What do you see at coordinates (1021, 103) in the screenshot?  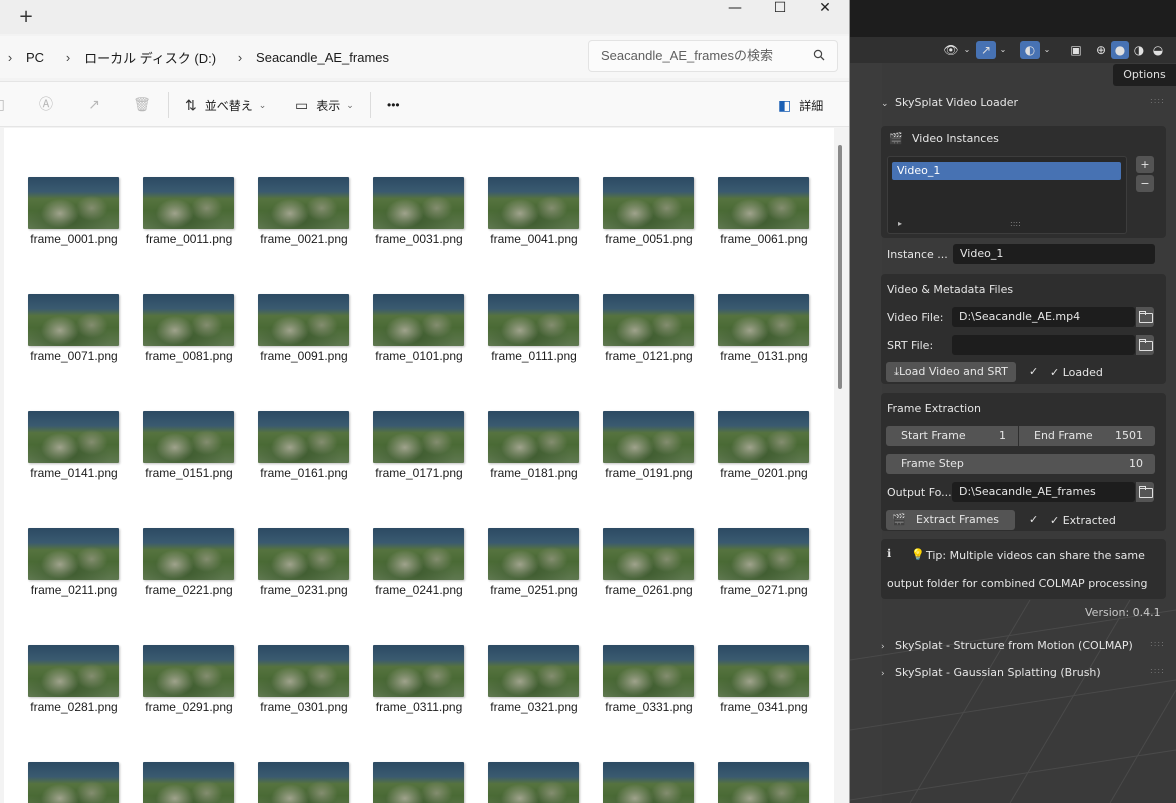 I see `video-loader-panel-header: ⌄ SkySplat Video Loader ::::` at bounding box center [1021, 103].